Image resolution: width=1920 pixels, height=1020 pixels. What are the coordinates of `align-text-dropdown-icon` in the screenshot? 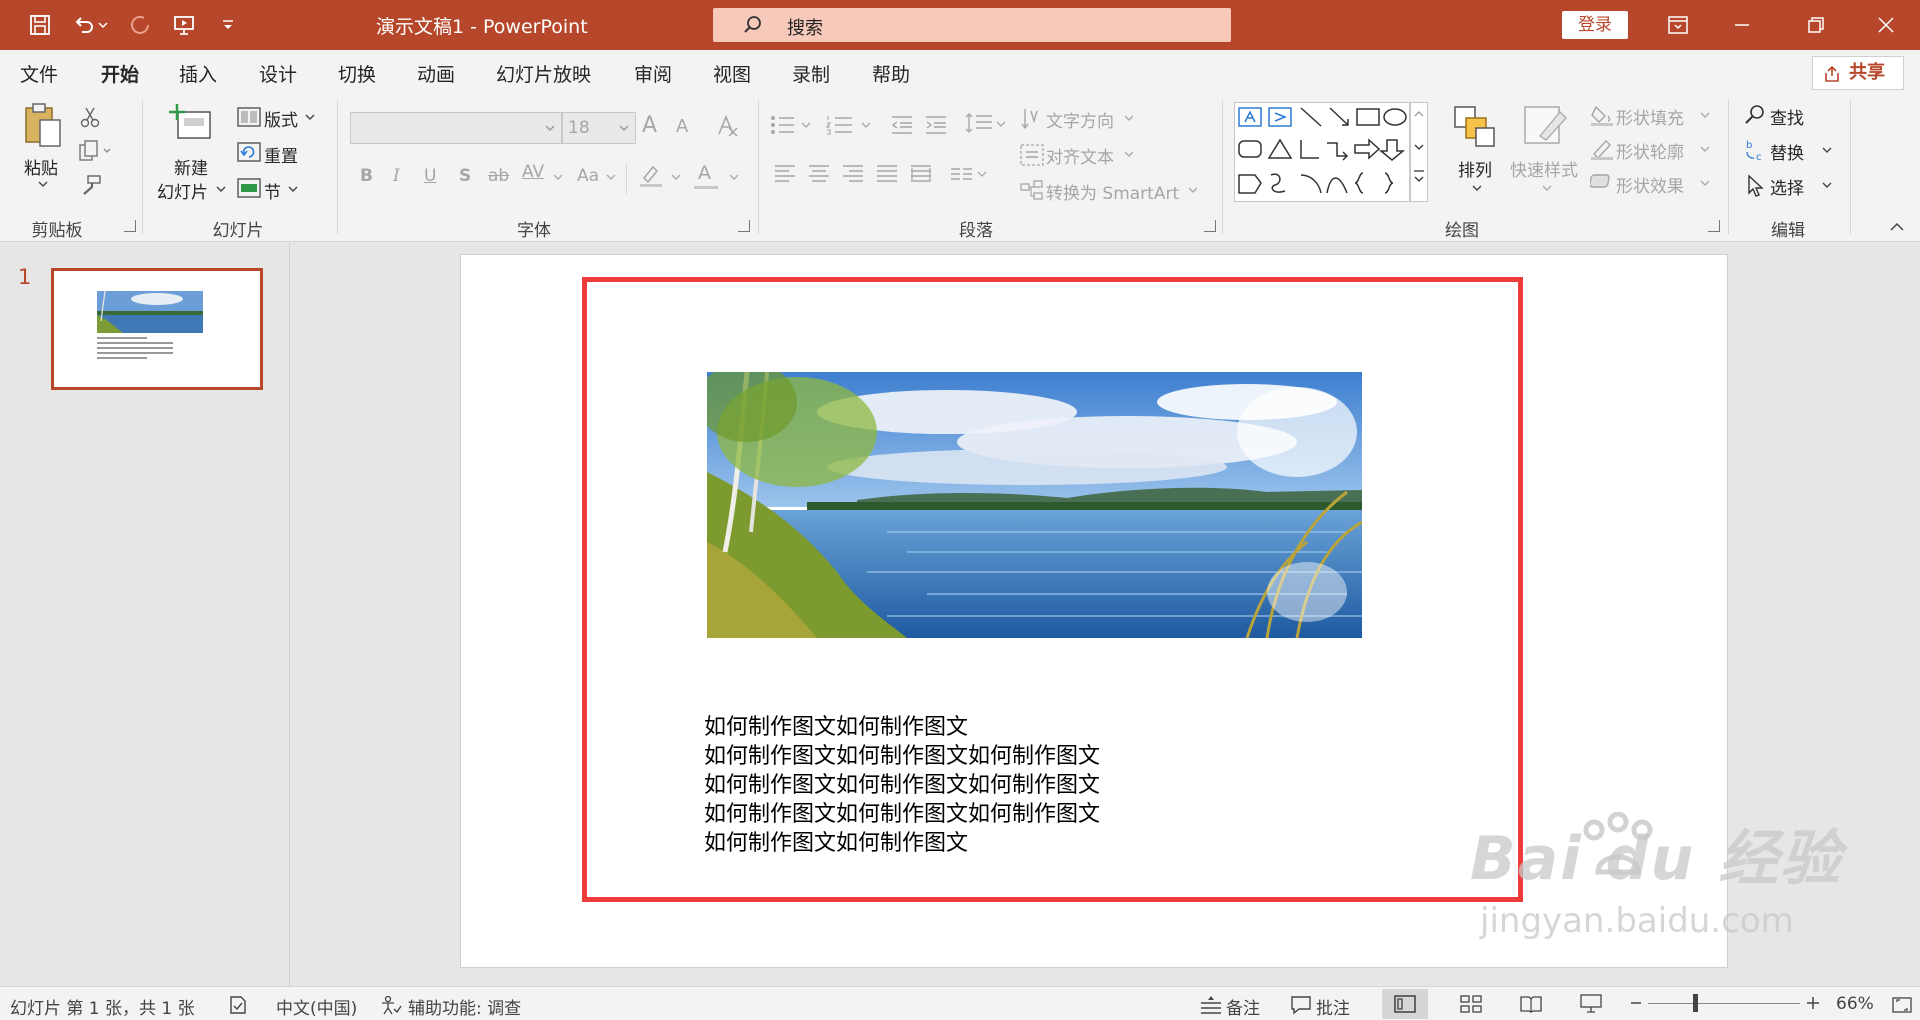 It's located at (1129, 154).